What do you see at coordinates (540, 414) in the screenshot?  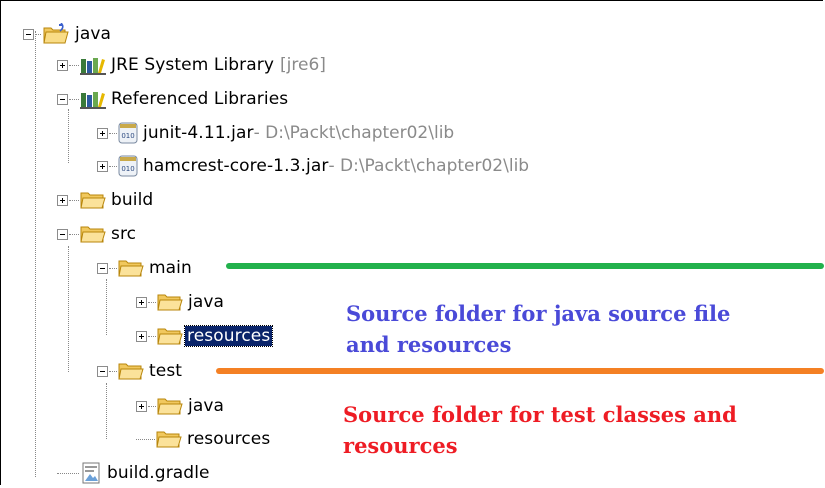 I see `annotation-line: Source folder for test classes and` at bounding box center [540, 414].